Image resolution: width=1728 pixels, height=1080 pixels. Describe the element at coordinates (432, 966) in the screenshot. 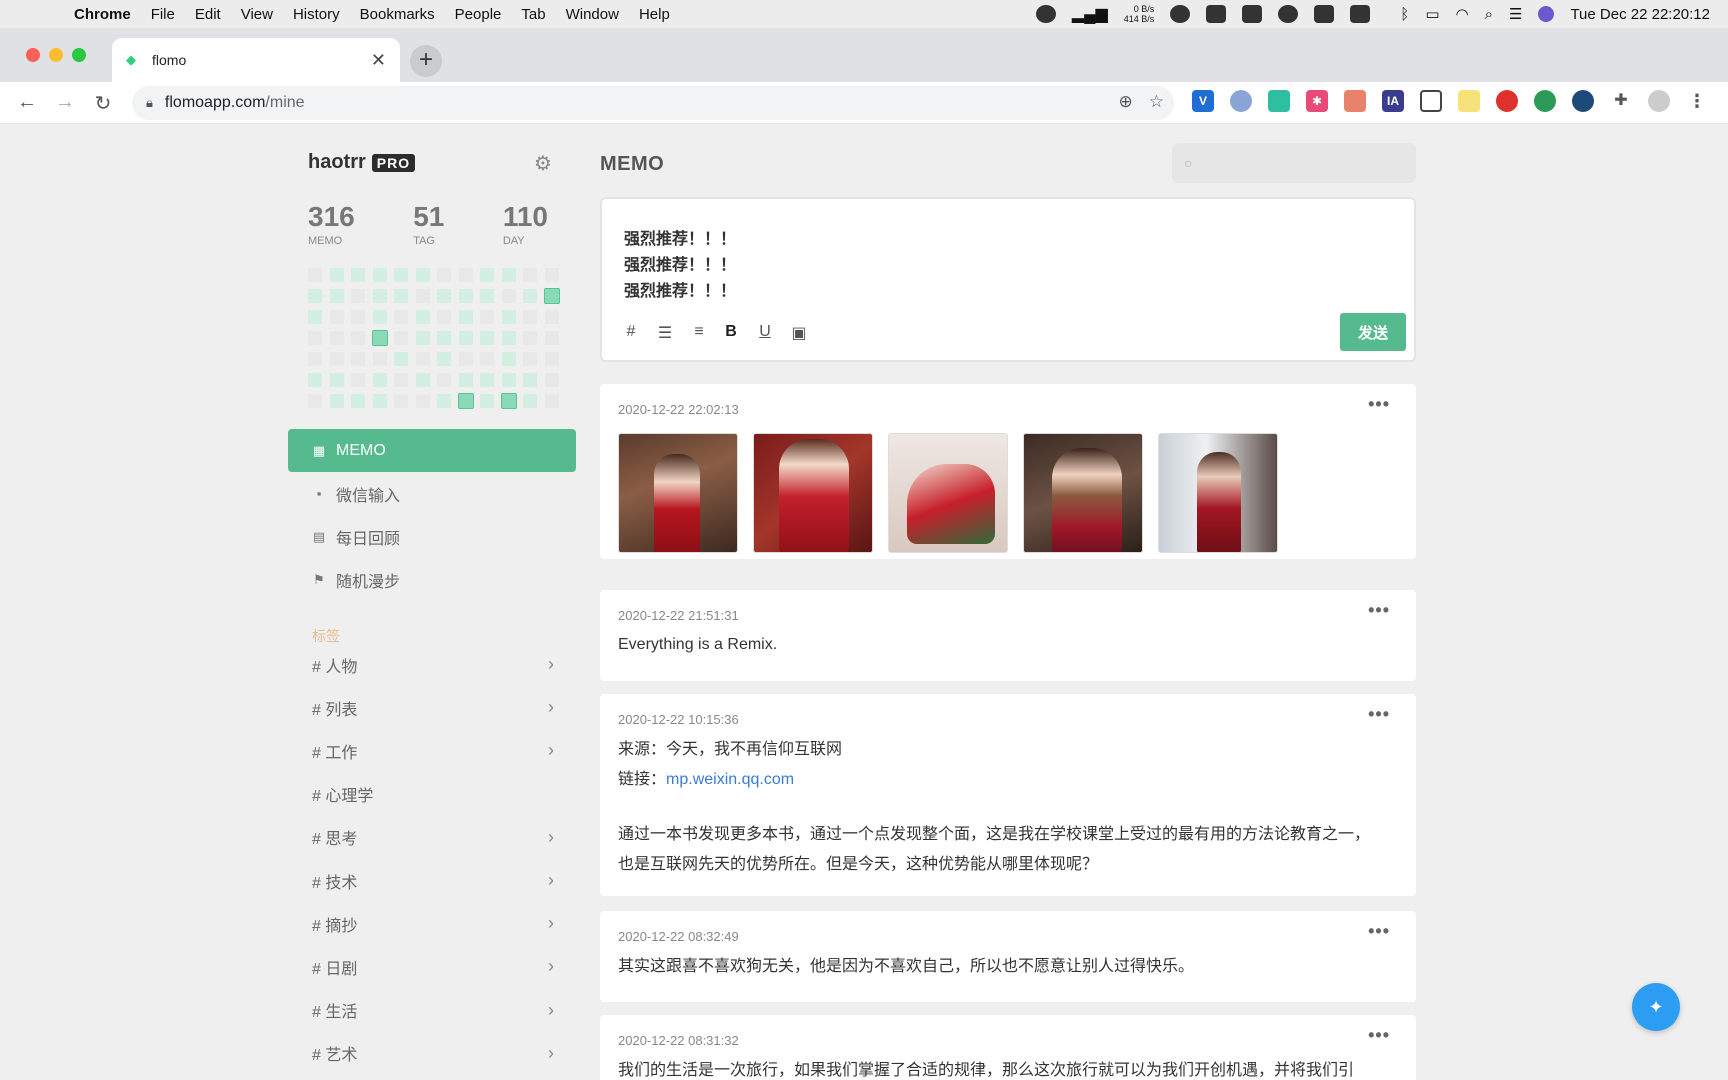

I see `tag-item: # 日剧 ›` at that location.